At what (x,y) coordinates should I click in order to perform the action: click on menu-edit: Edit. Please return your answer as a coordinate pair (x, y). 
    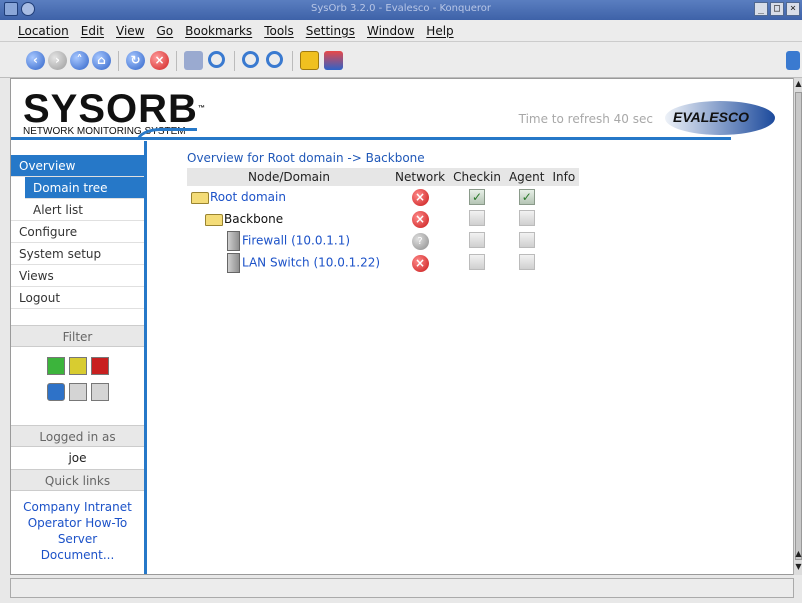
    Looking at the image, I should click on (92, 31).